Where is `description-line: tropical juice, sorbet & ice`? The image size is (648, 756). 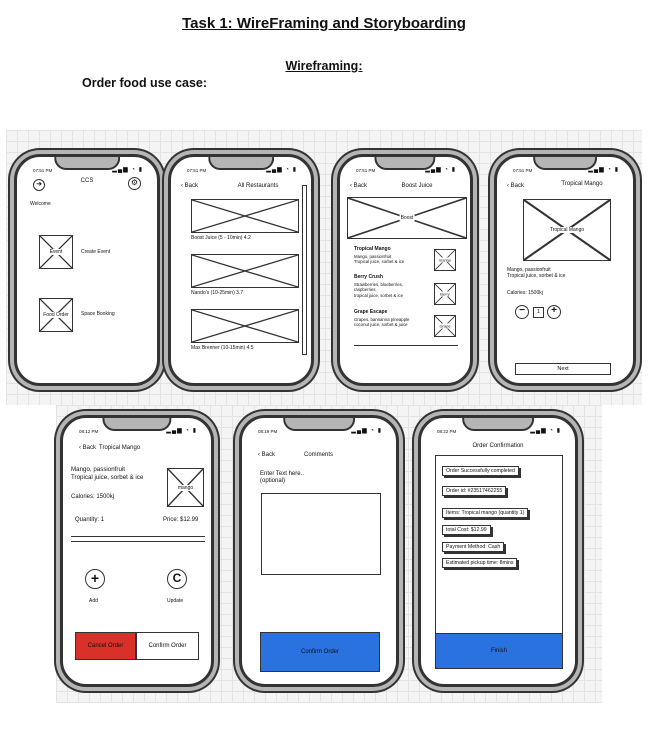 description-line: tropical juice, sorbet & ice is located at coordinates (378, 295).